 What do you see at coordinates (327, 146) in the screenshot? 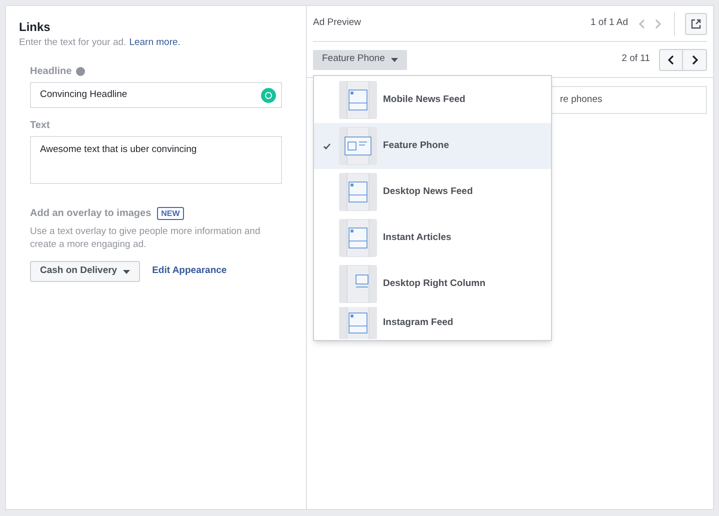
I see `checkmark-icon` at bounding box center [327, 146].